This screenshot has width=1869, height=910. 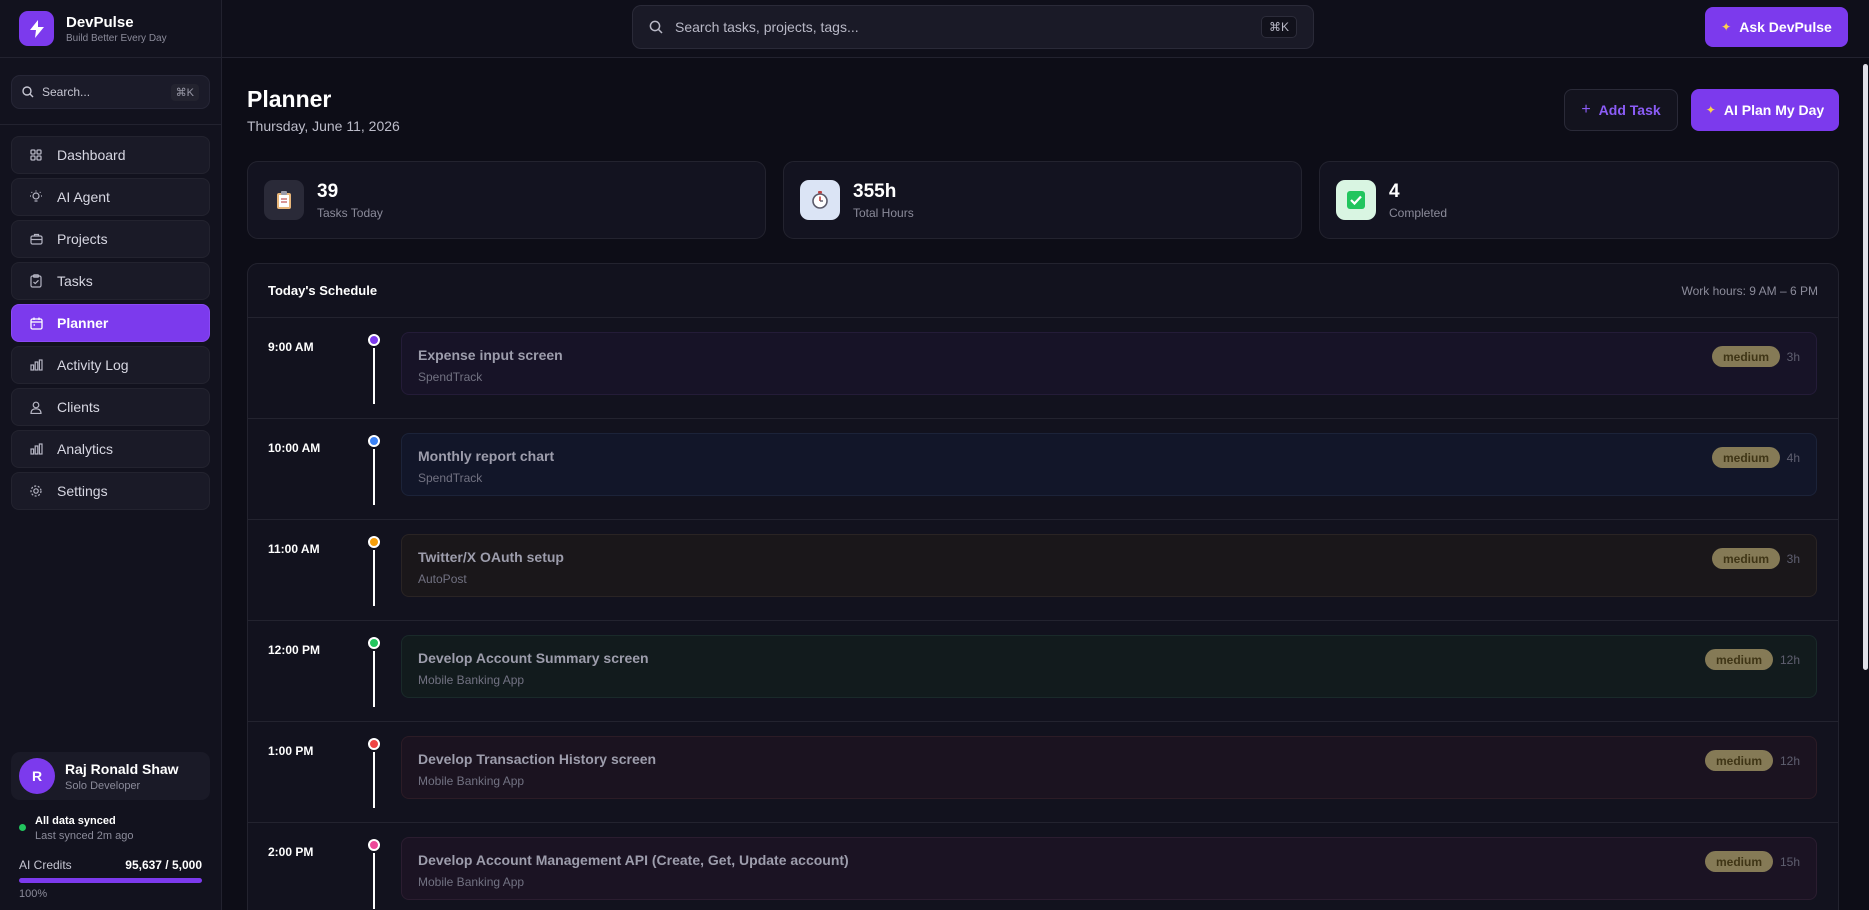 I want to click on sidebar-item-label: Settings, so click(x=82, y=491).